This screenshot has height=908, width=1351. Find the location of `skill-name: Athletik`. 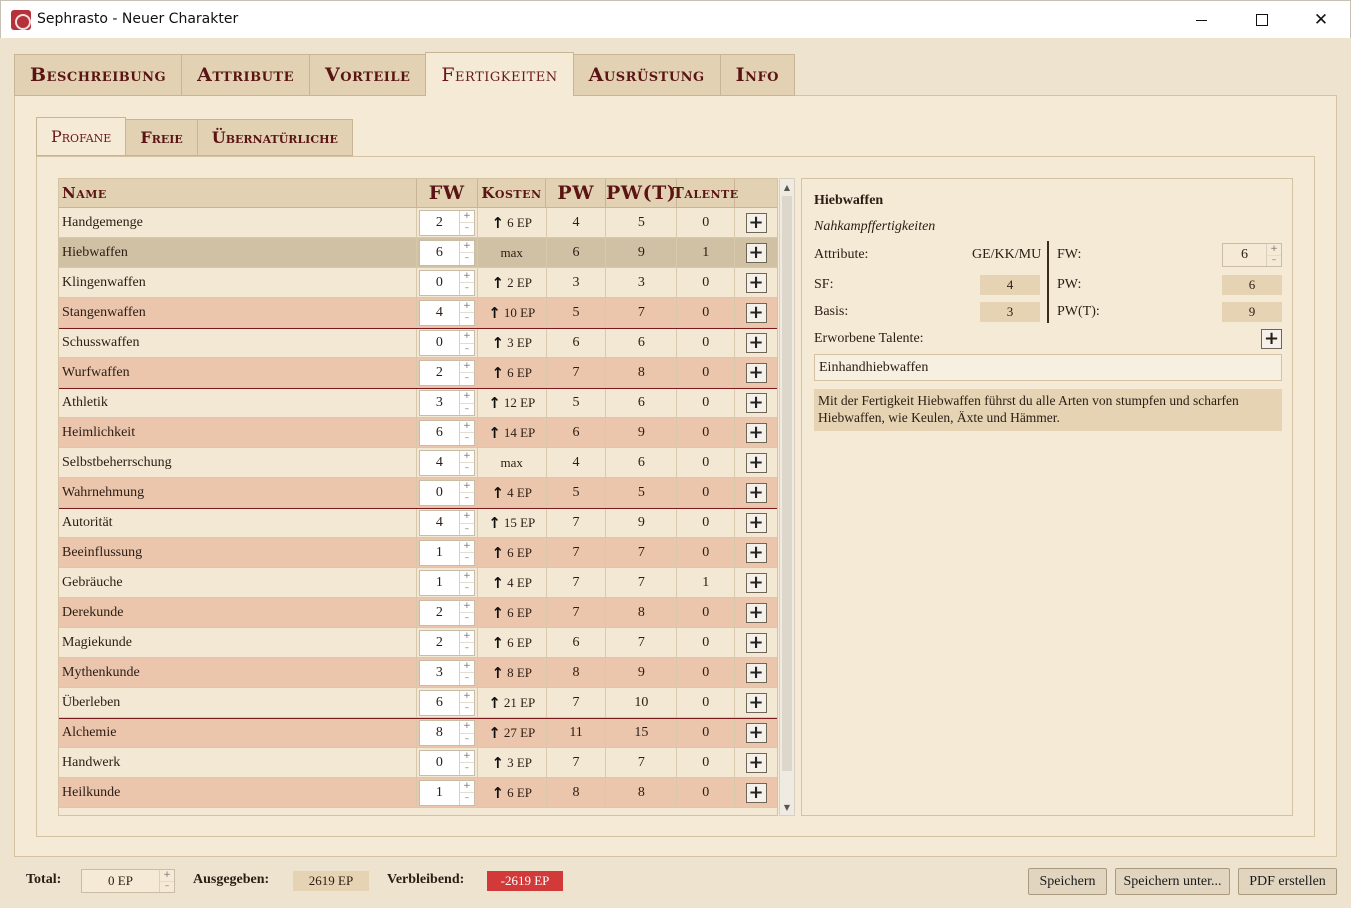

skill-name: Athletik is located at coordinates (238, 403).